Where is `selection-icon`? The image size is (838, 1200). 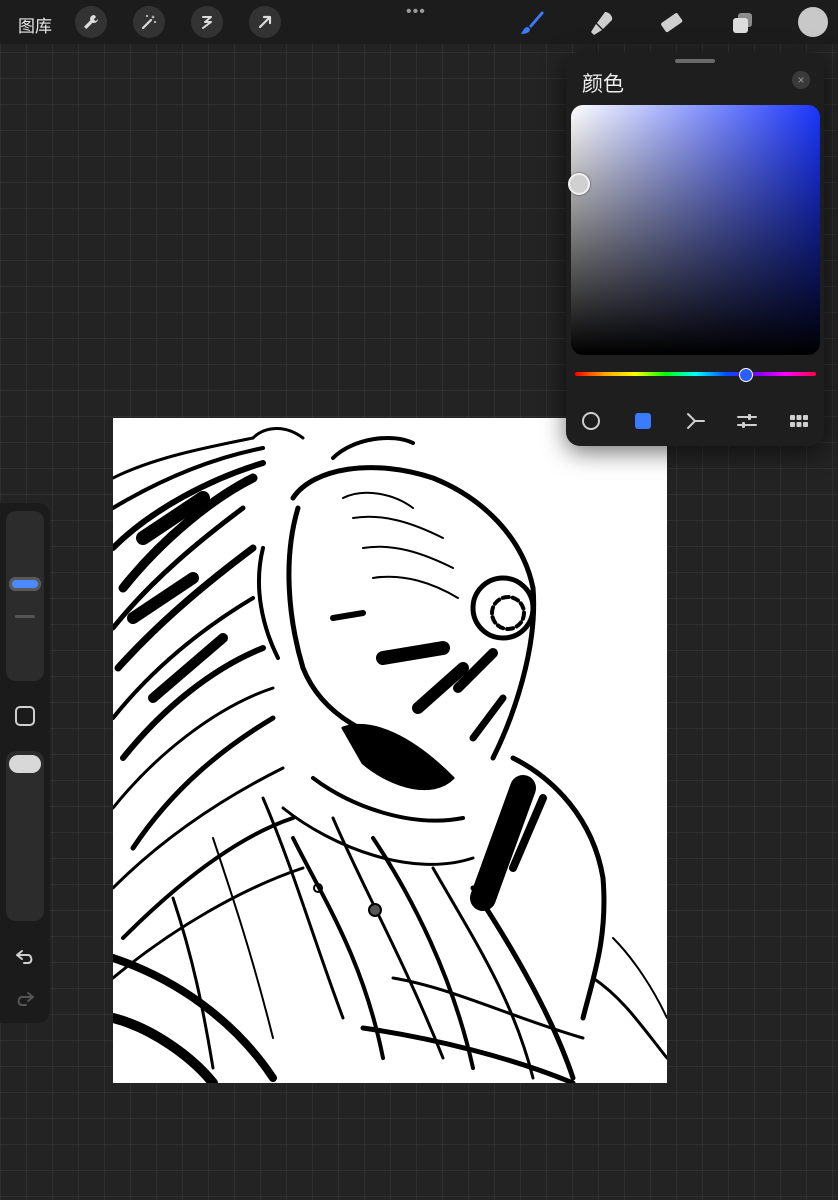 selection-icon is located at coordinates (207, 22).